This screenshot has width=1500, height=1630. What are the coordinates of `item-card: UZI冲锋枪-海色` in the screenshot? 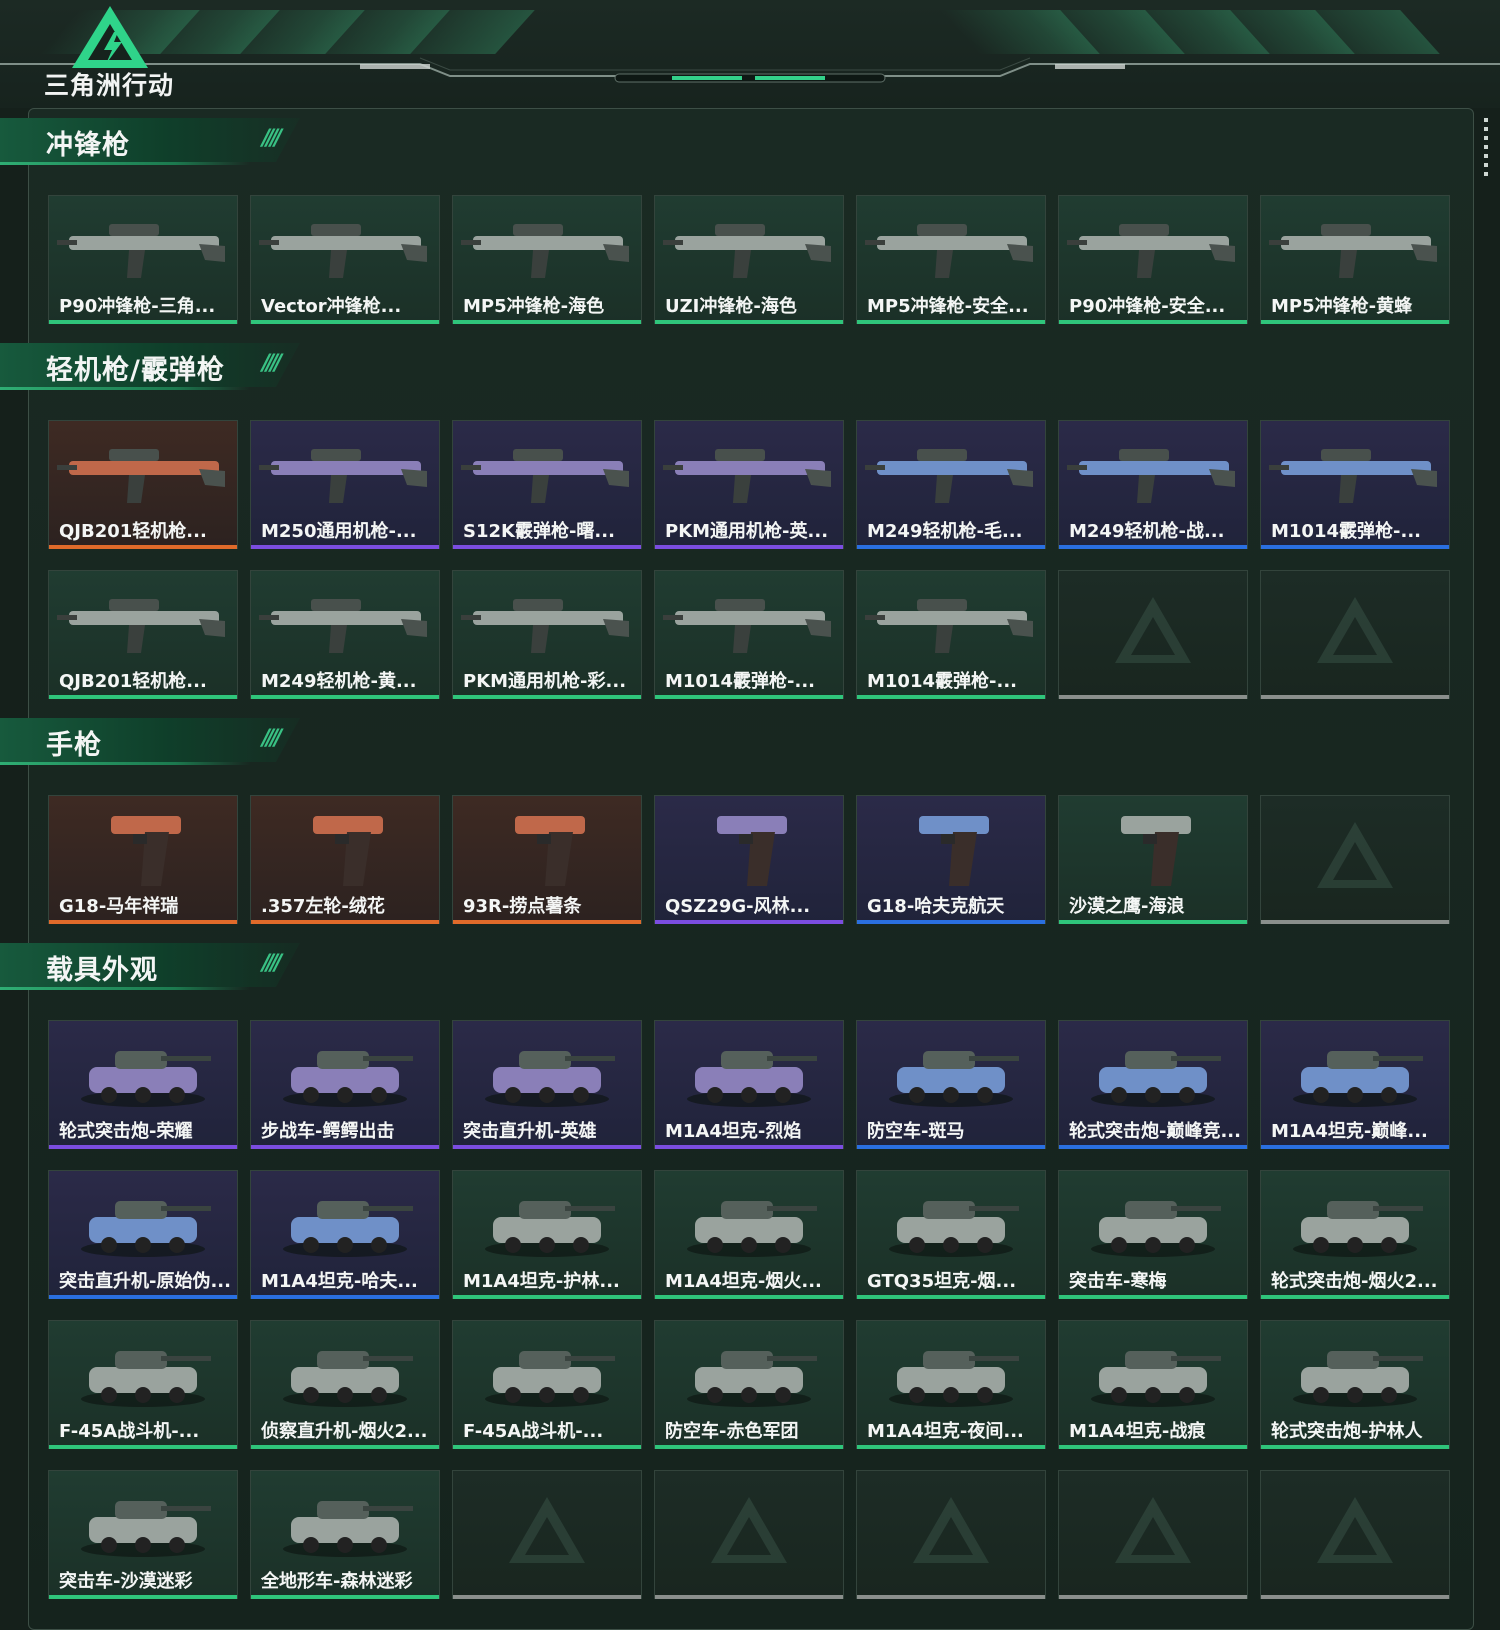 It's located at (749, 259).